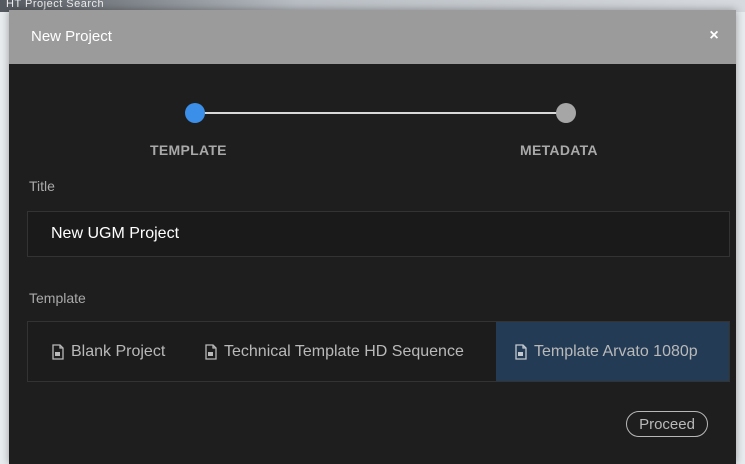 The image size is (745, 464). I want to click on template-option-label: Technical Template HD Sequence, so click(344, 351).